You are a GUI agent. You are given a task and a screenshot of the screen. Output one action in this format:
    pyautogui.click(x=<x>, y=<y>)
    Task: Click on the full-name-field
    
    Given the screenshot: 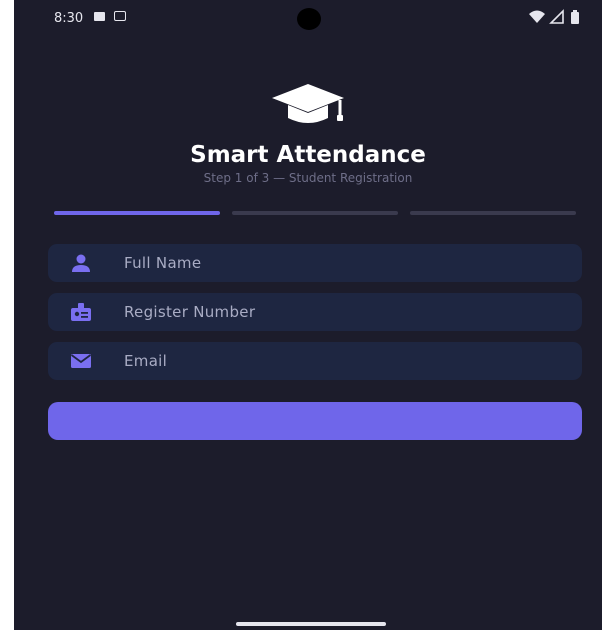 What is the action you would take?
    pyautogui.click(x=315, y=263)
    